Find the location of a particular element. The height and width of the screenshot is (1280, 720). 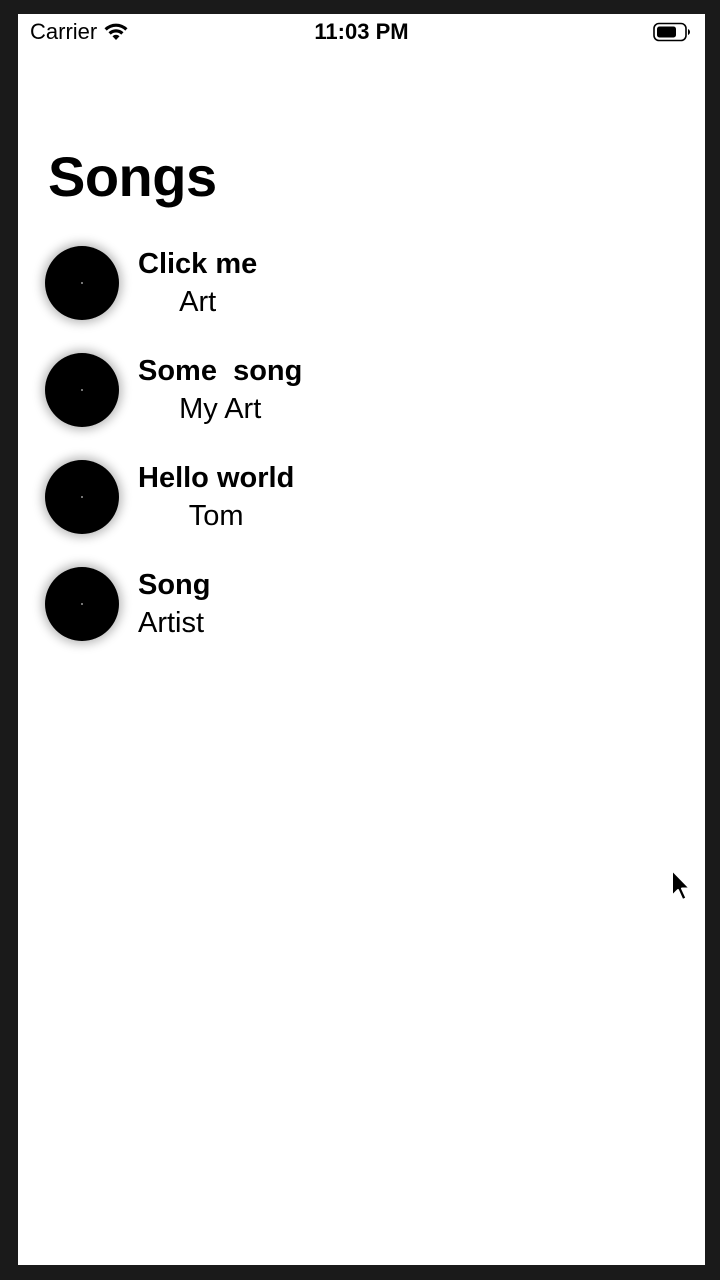

page-title: Songs is located at coordinates (132, 176).